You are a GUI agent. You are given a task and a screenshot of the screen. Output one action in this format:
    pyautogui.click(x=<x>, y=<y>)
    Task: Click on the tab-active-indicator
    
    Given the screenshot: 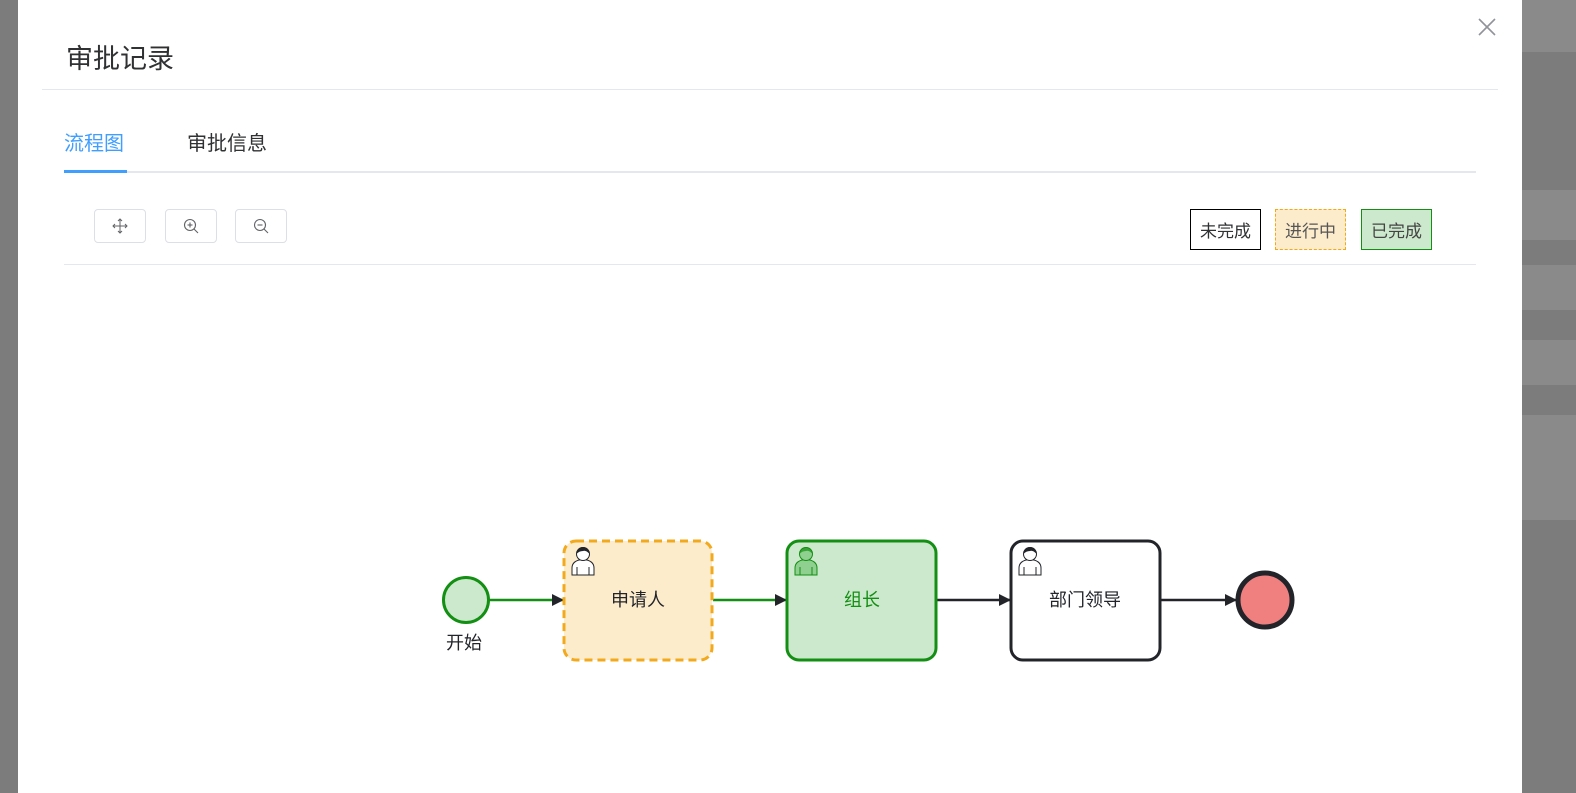 What is the action you would take?
    pyautogui.click(x=95, y=171)
    